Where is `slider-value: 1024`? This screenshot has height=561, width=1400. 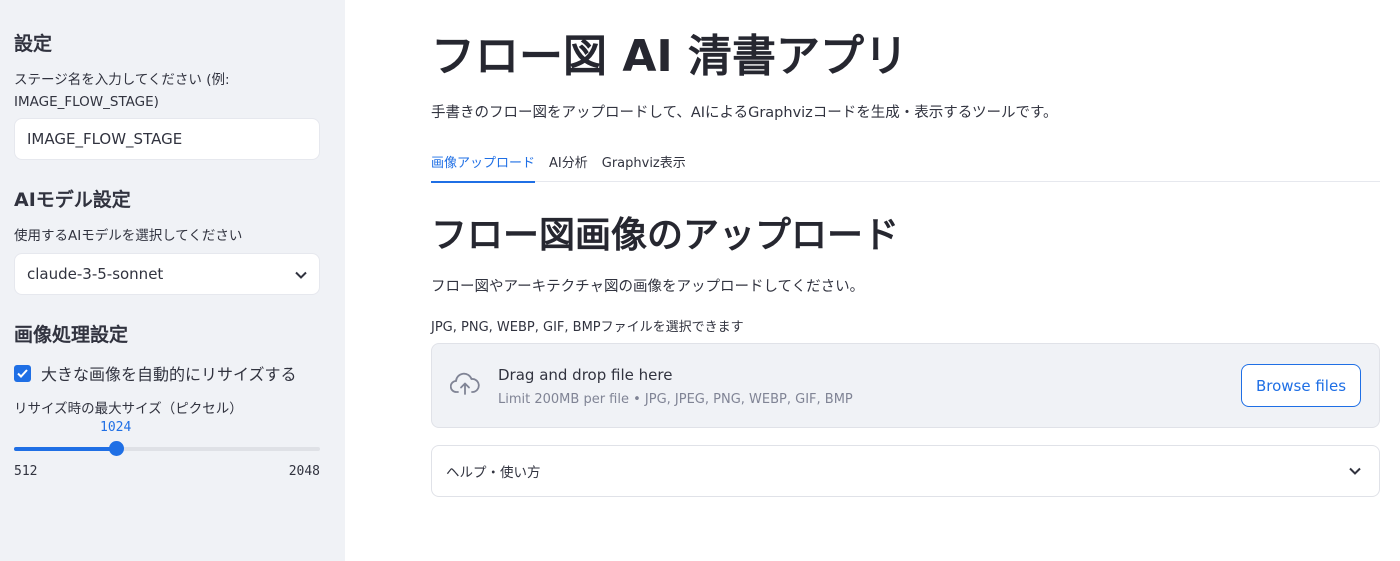
slider-value: 1024 is located at coordinates (116, 427).